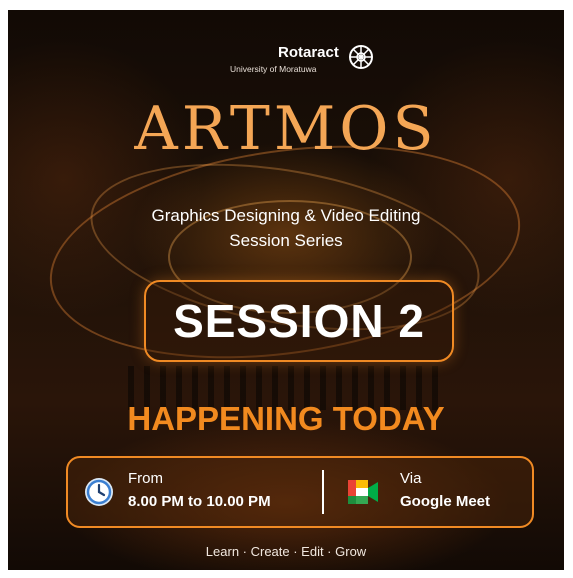 This screenshot has height=578, width=573. What do you see at coordinates (286, 215) in the screenshot?
I see `subtitle-line-1: Graphics Designing & Video Editing` at bounding box center [286, 215].